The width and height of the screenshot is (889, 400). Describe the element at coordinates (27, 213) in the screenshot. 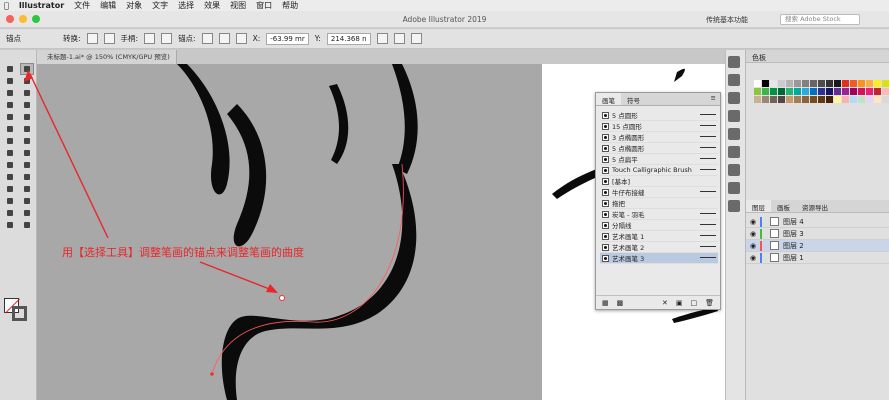

I see `slice-tool-icon` at that location.